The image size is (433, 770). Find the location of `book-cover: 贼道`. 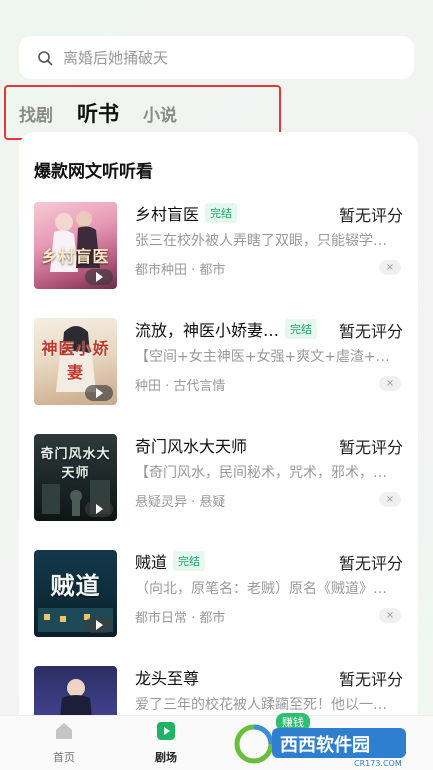

book-cover: 贼道 is located at coordinates (75, 593).